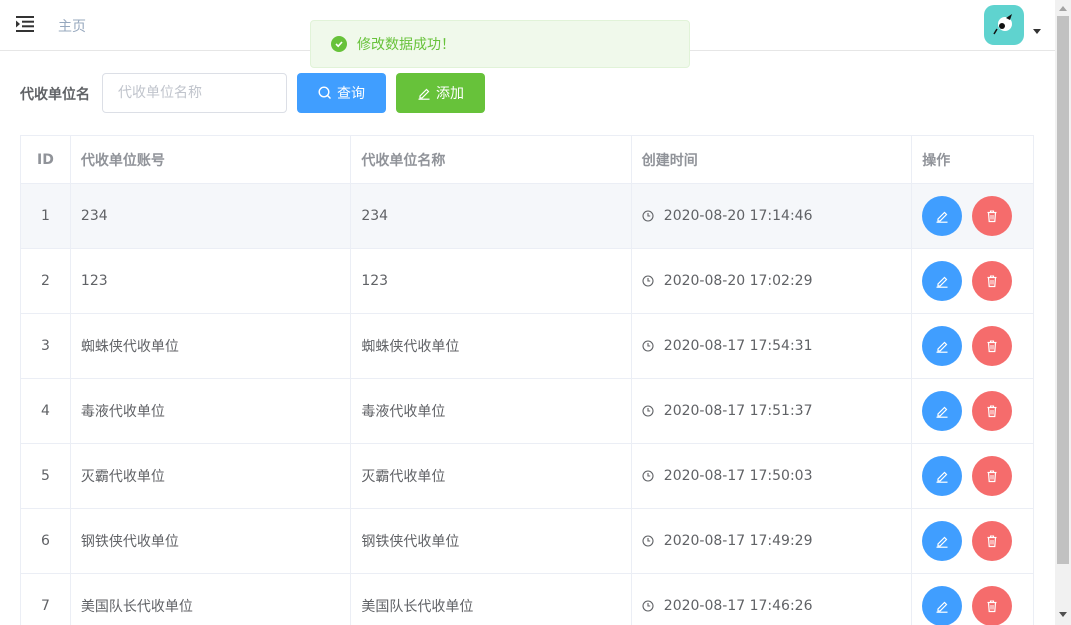 The height and width of the screenshot is (625, 1071). I want to click on cell-account: 灭霸代收单位, so click(211, 476).